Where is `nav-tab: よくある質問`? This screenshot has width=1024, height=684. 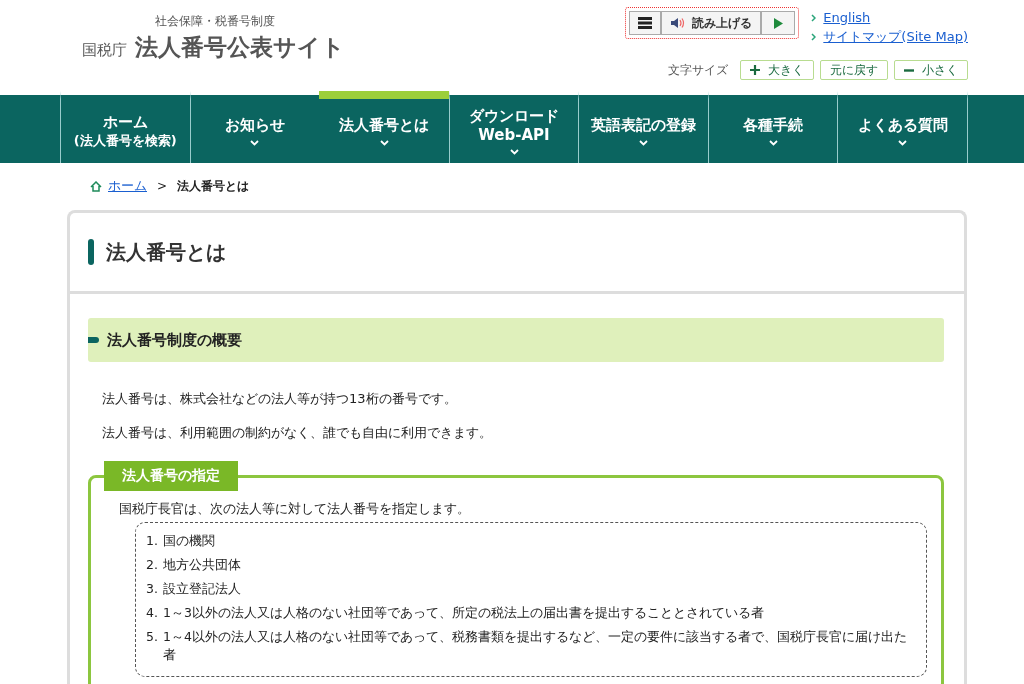 nav-tab: よくある質問 is located at coordinates (903, 127).